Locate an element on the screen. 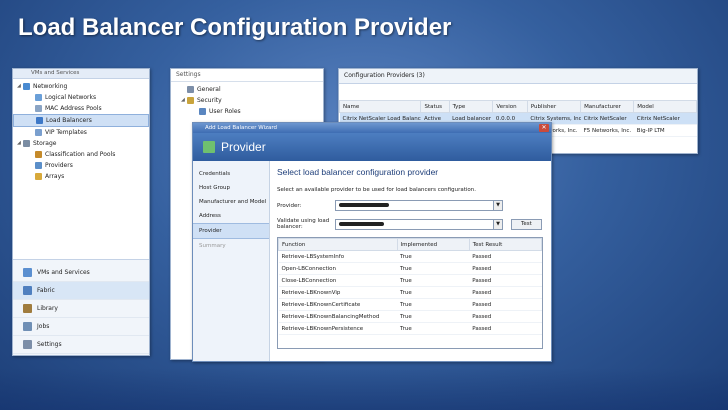  tree-item: ◢ Storage is located at coordinates (81, 143).